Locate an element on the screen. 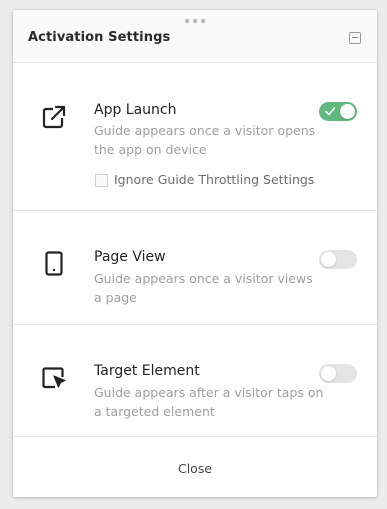  page-view-toggle is located at coordinates (338, 259).